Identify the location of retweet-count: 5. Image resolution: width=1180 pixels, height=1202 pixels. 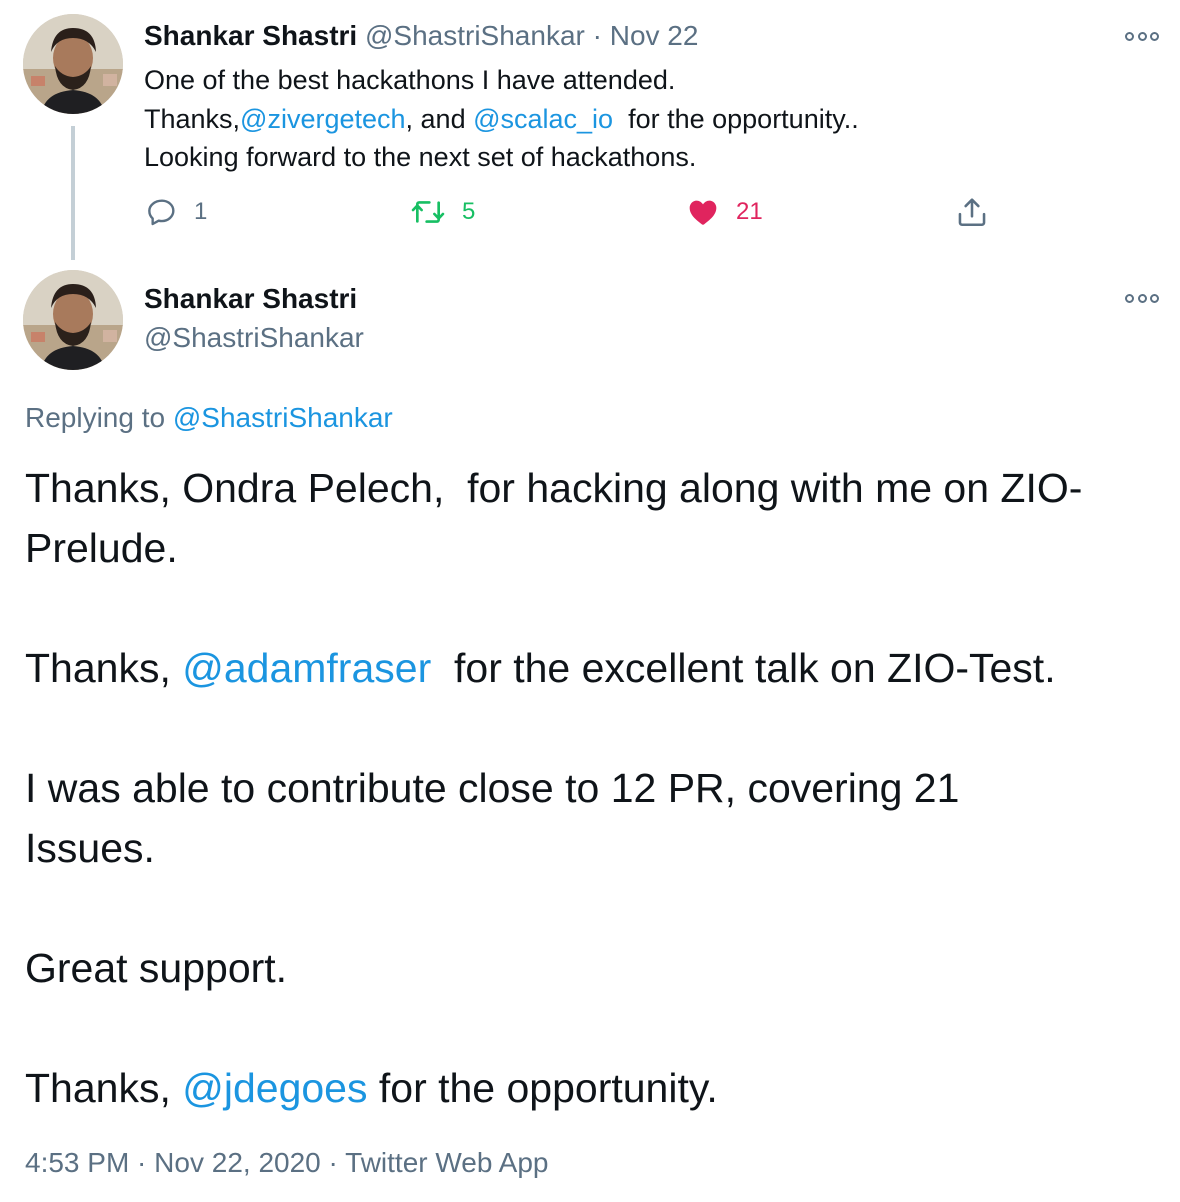
(469, 211).